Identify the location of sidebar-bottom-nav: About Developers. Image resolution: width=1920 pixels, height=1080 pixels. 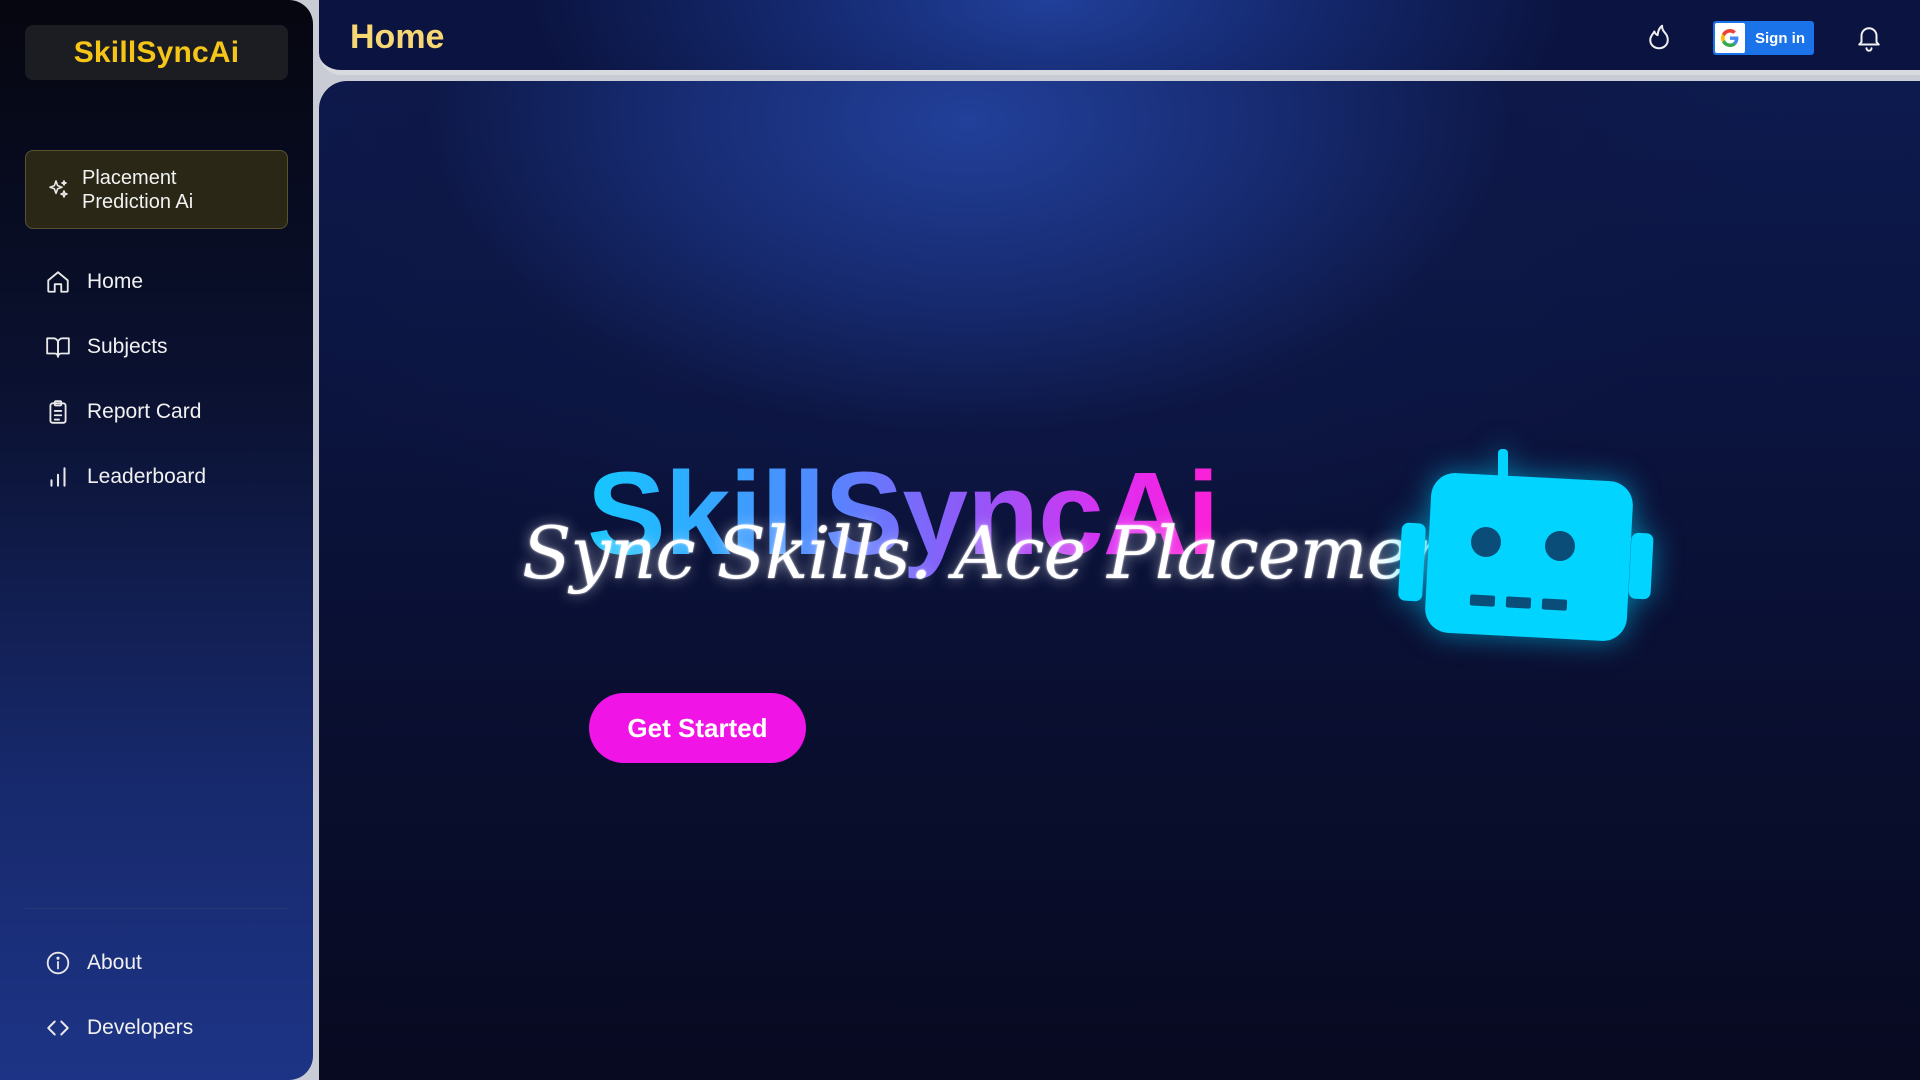
(156, 995).